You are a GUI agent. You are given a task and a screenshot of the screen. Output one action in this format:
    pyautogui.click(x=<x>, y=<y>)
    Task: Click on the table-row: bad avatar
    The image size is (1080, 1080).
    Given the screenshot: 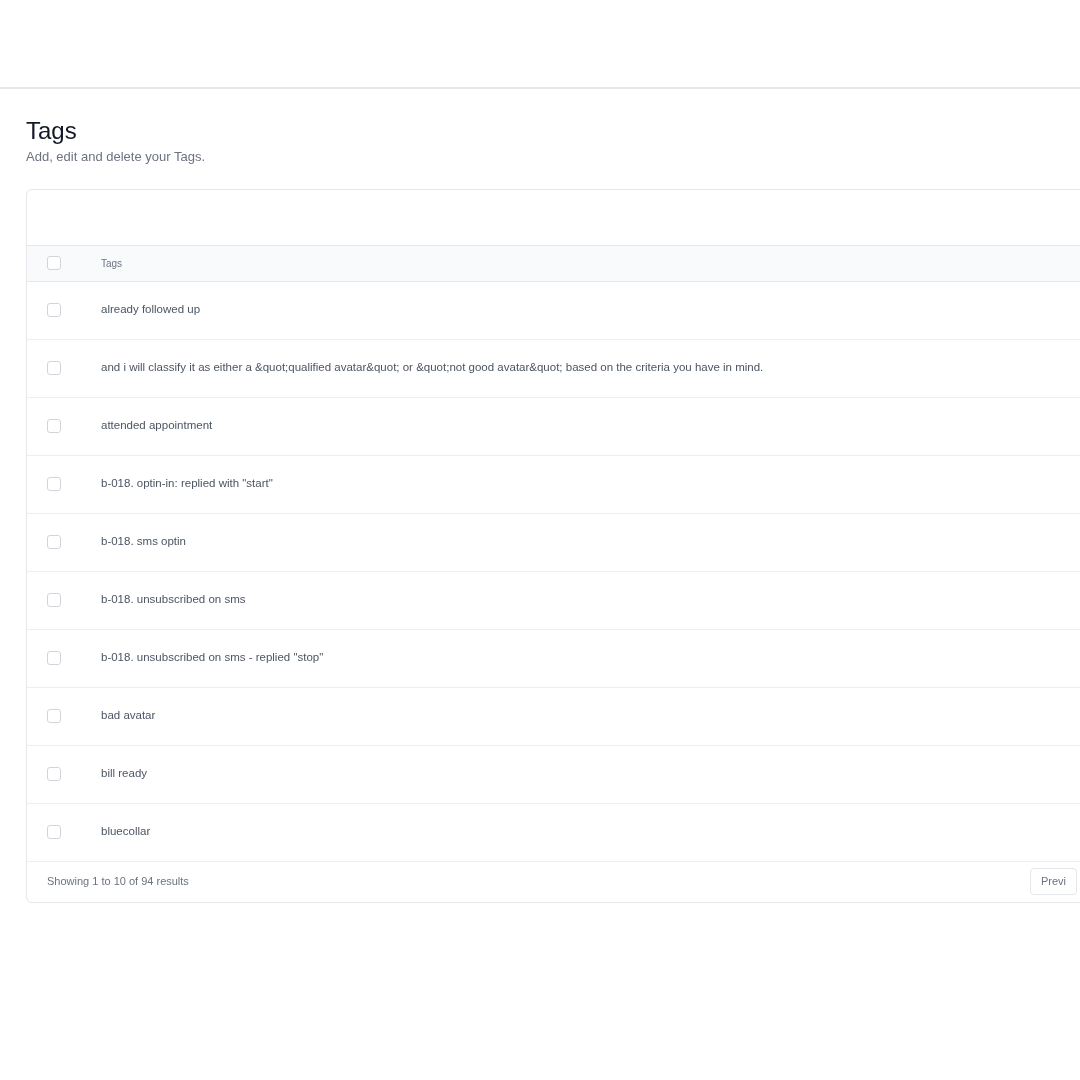 What is the action you would take?
    pyautogui.click(x=553, y=716)
    